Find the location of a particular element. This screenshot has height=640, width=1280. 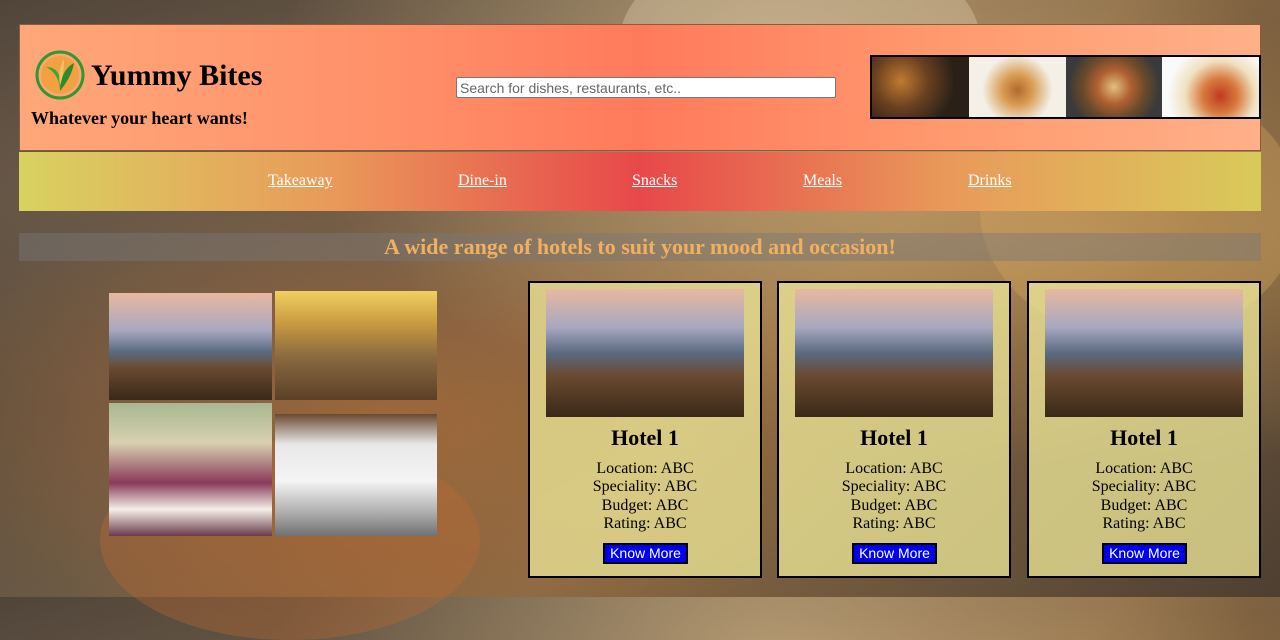

hotel-photo-dining-hall is located at coordinates (356, 345).